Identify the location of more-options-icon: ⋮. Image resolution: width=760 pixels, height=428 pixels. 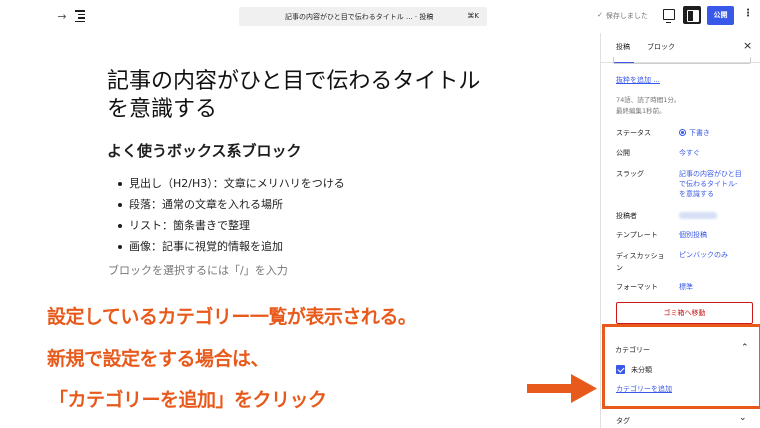
(748, 14).